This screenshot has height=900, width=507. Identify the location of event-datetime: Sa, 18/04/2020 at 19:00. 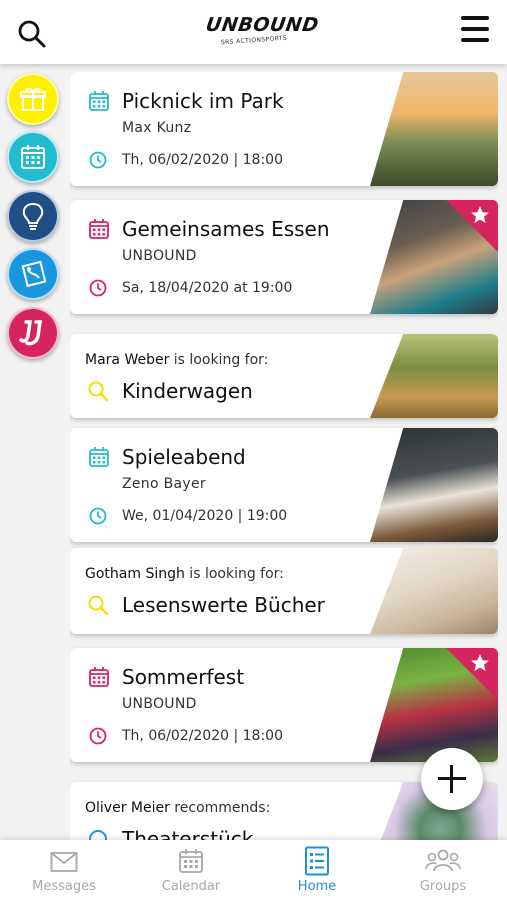
(207, 288).